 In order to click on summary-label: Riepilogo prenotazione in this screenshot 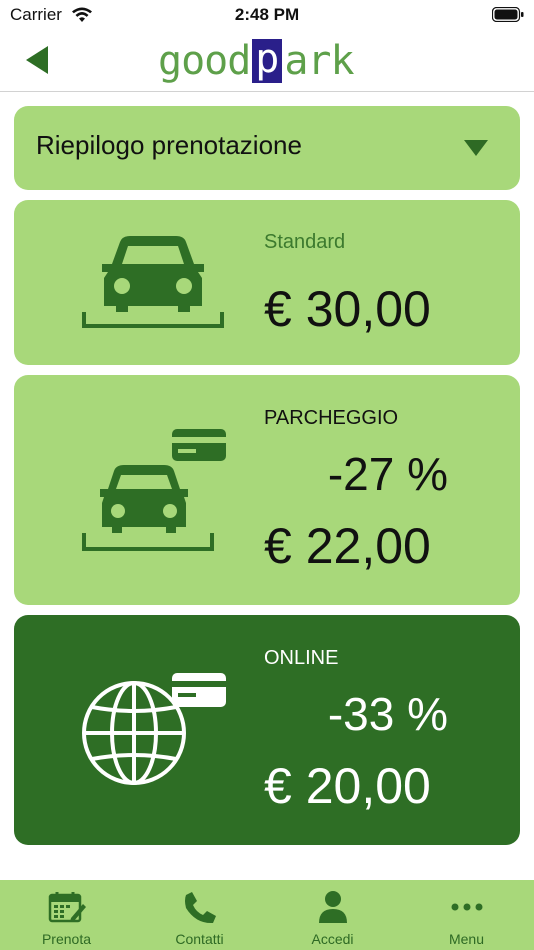, I will do `click(169, 145)`.